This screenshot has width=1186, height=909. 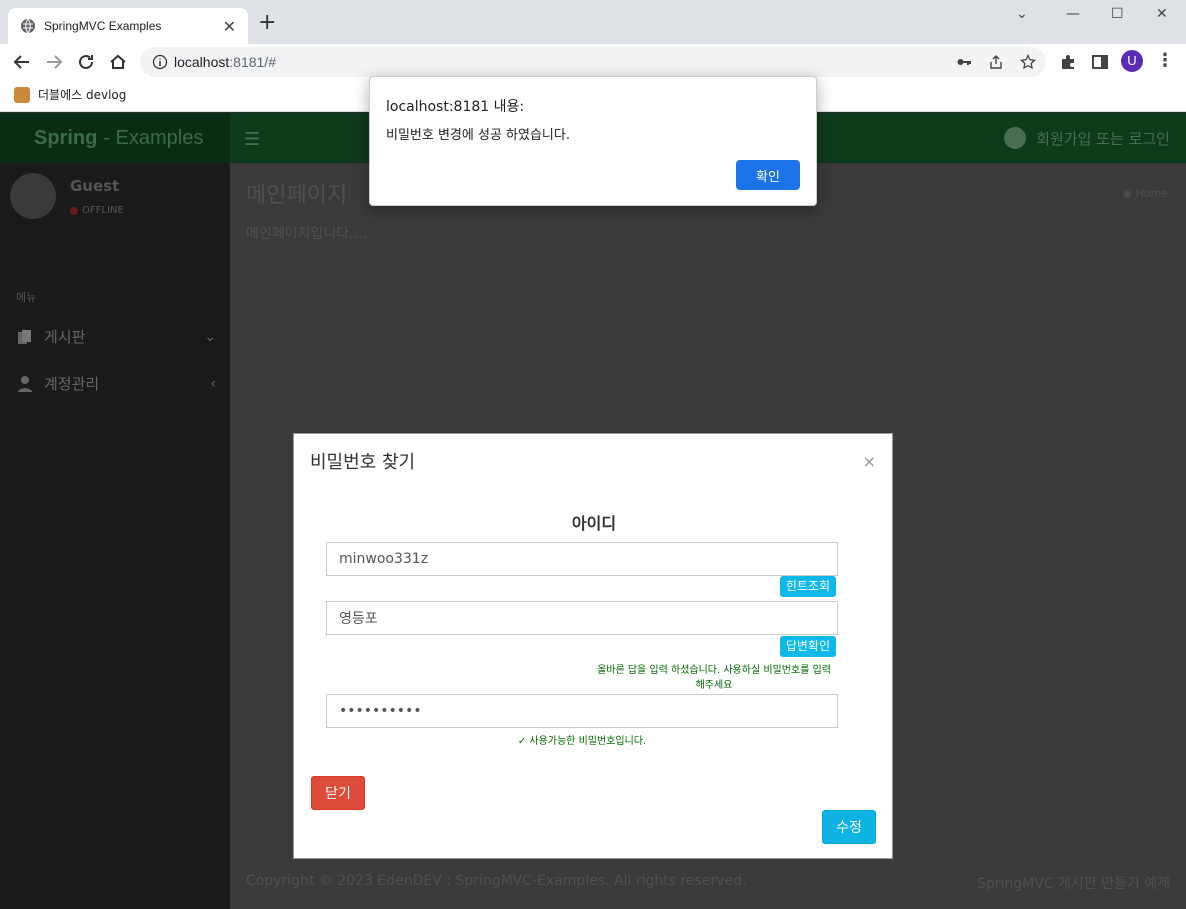 I want to click on close-button: 닫기, so click(x=338, y=793).